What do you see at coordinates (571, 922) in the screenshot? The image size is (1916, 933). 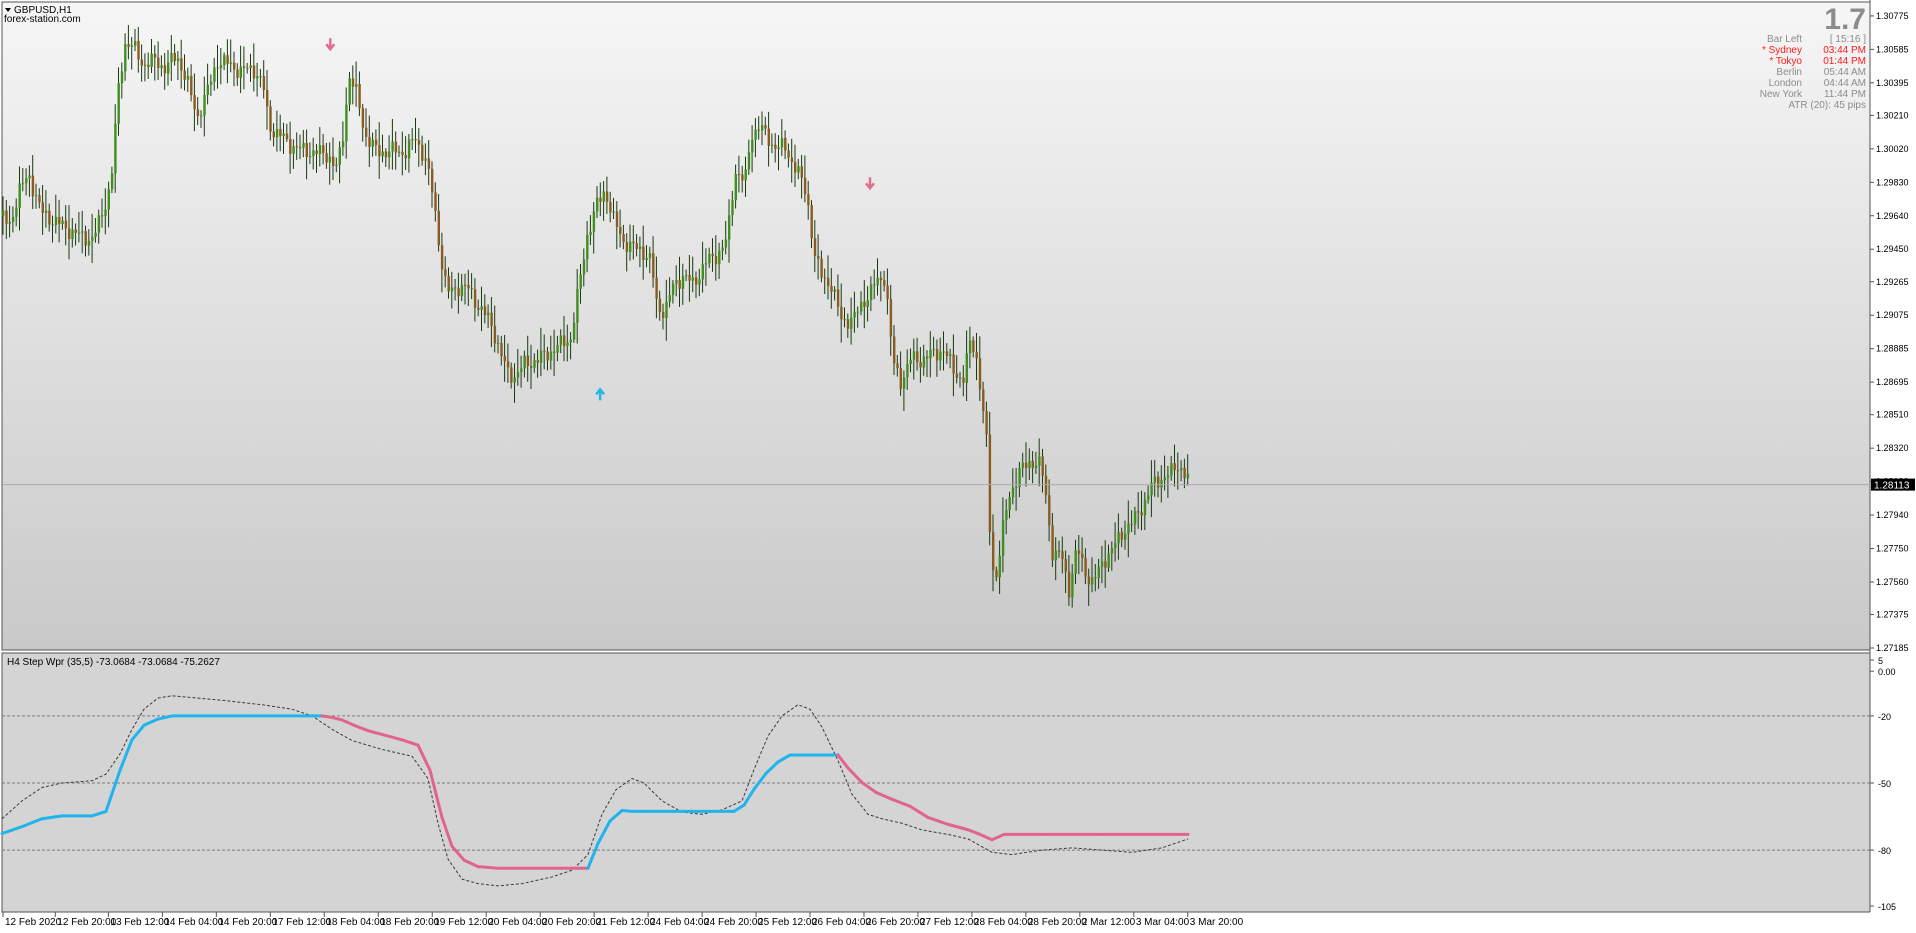 I see `time-tick-label: 20 Feb 20:00` at bounding box center [571, 922].